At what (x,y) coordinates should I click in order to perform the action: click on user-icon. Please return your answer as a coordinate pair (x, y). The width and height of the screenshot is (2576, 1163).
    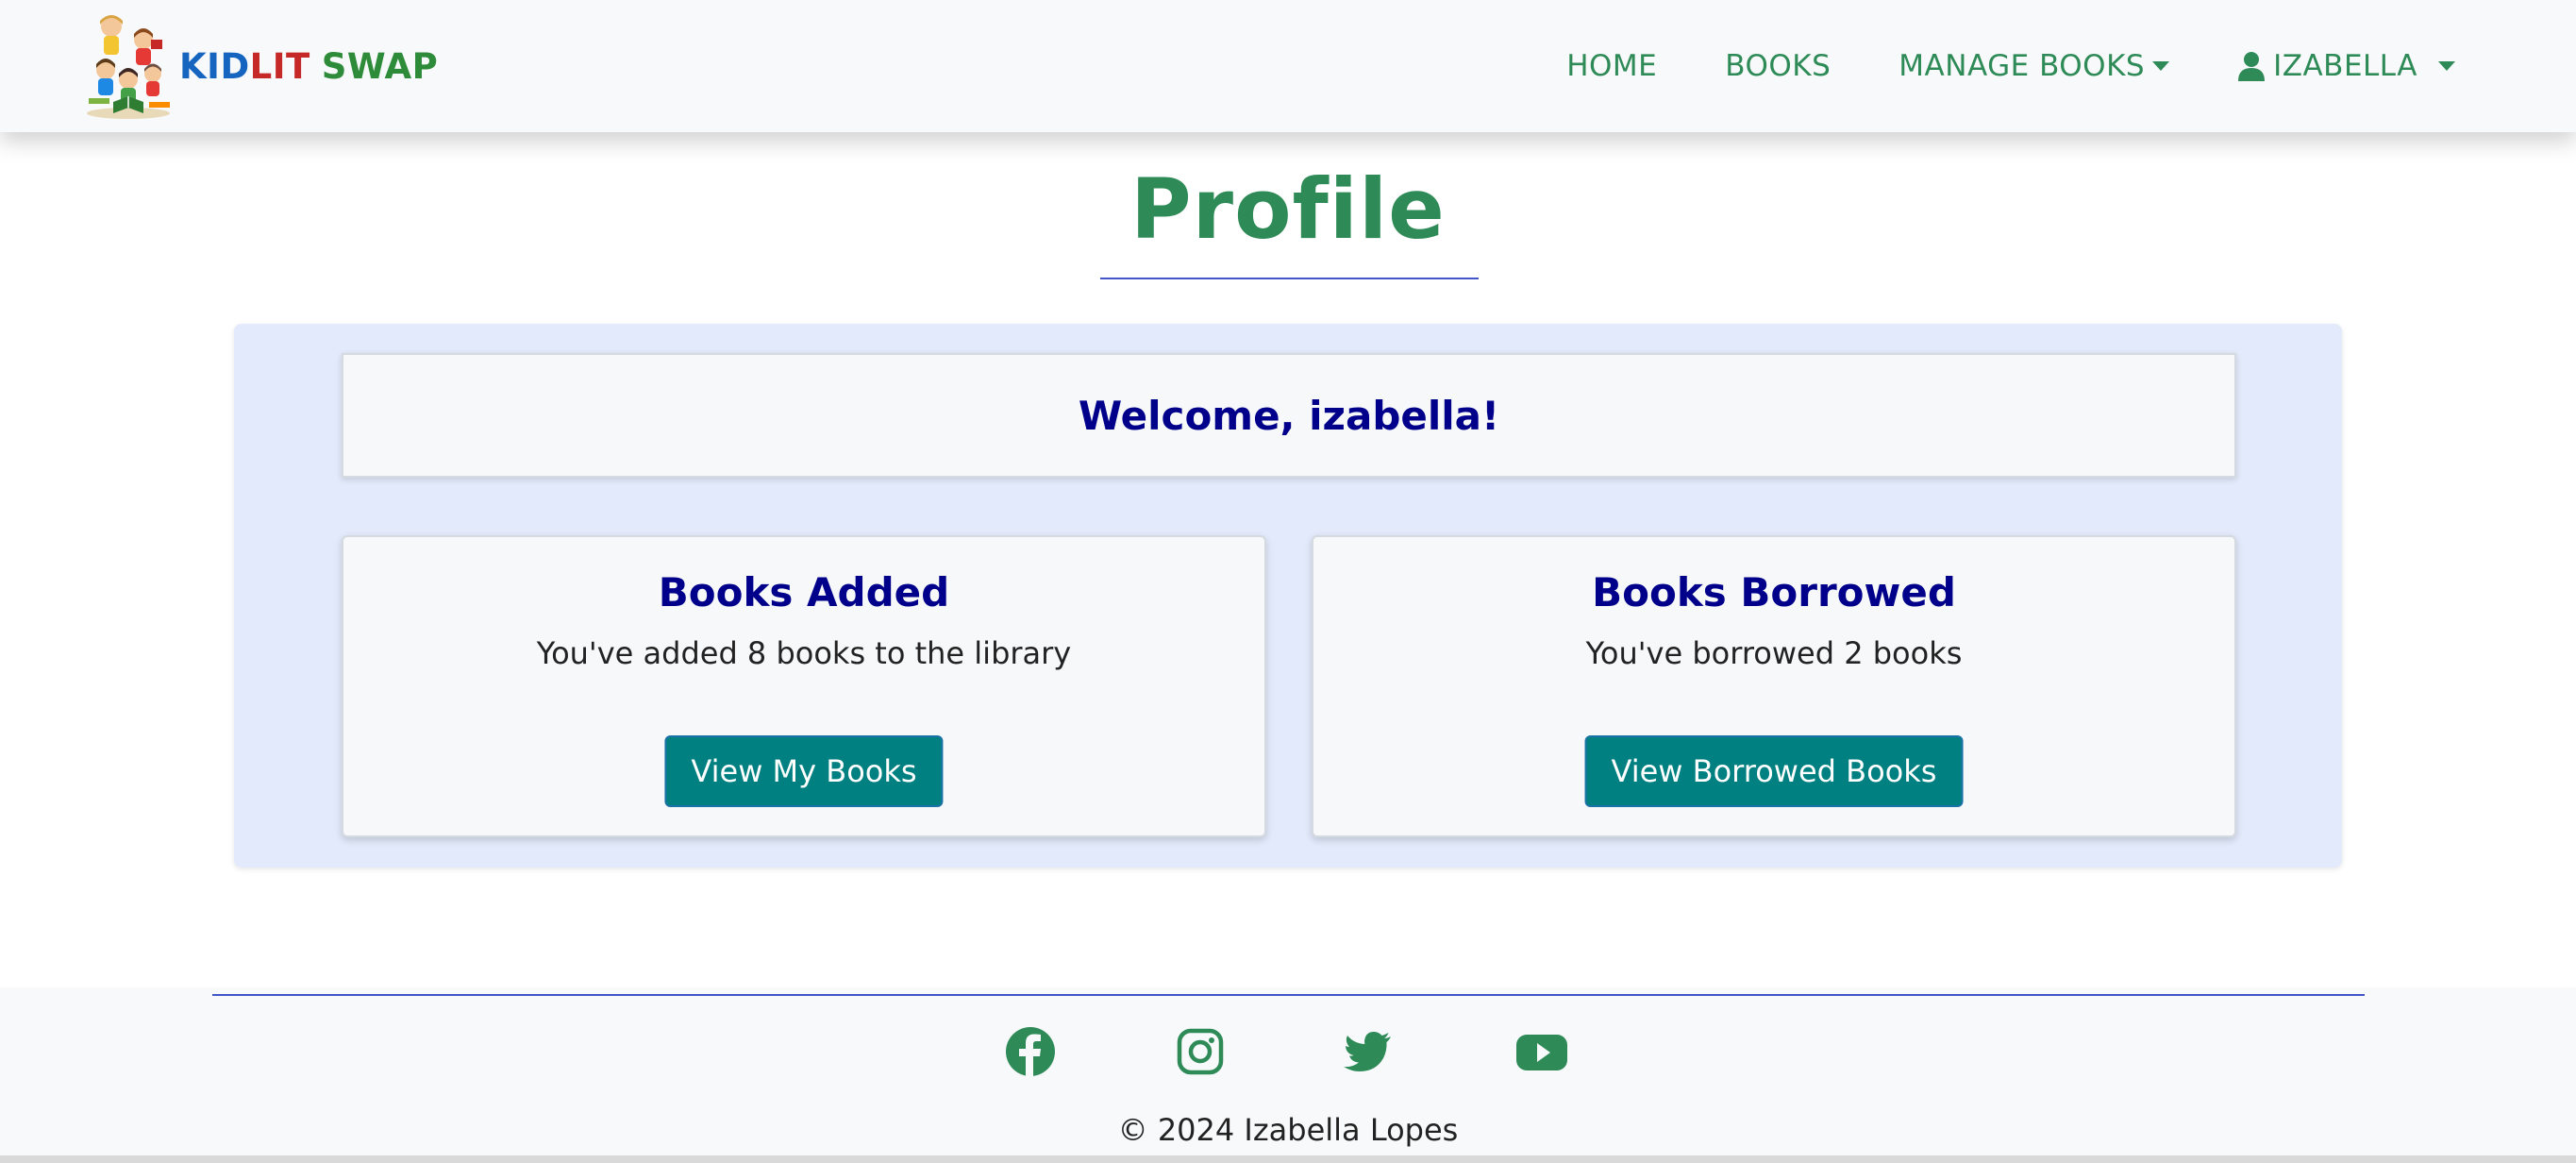
    Looking at the image, I should click on (2252, 66).